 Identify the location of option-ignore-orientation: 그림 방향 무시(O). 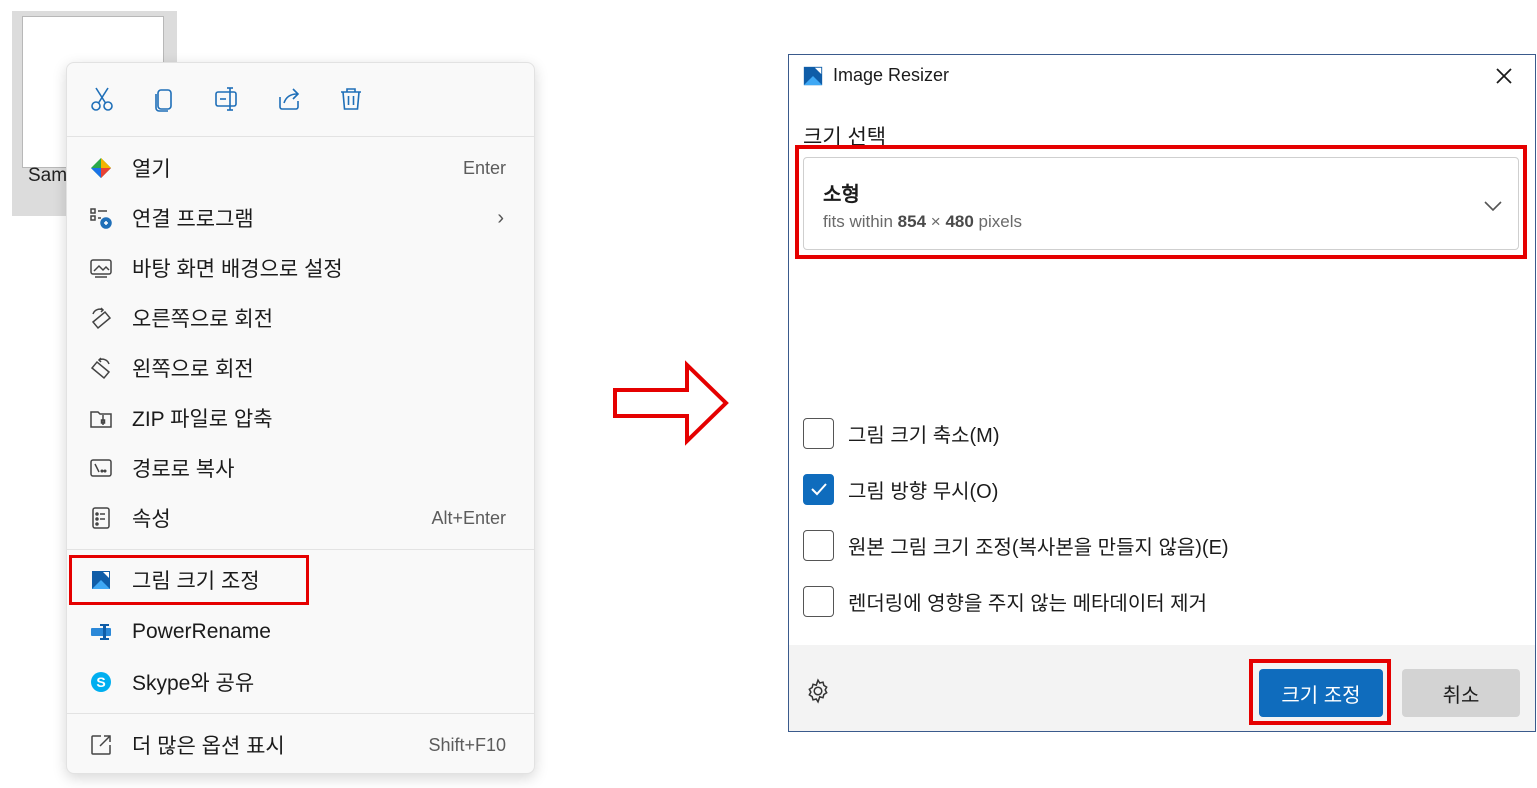
(900, 489).